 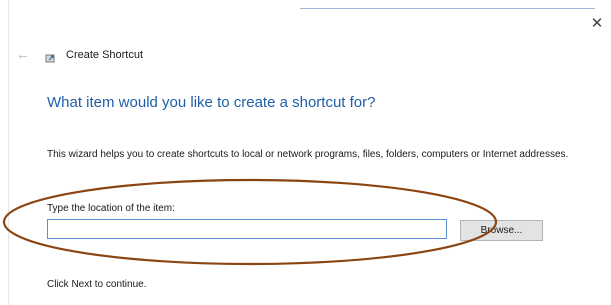 I want to click on shortcut-wizard-icon, so click(x=50, y=58).